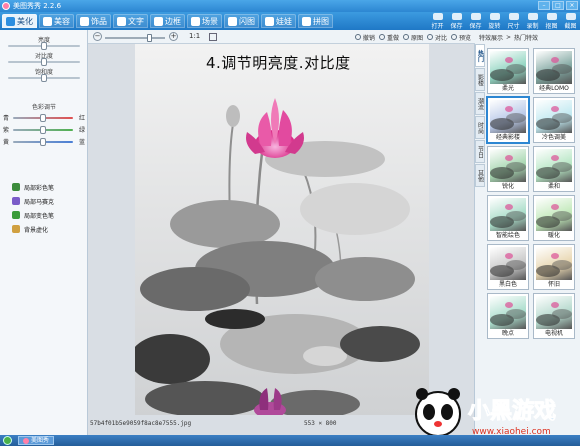  Describe the element at coordinates (437, 21) in the screenshot. I see `open-button: 打开` at that location.